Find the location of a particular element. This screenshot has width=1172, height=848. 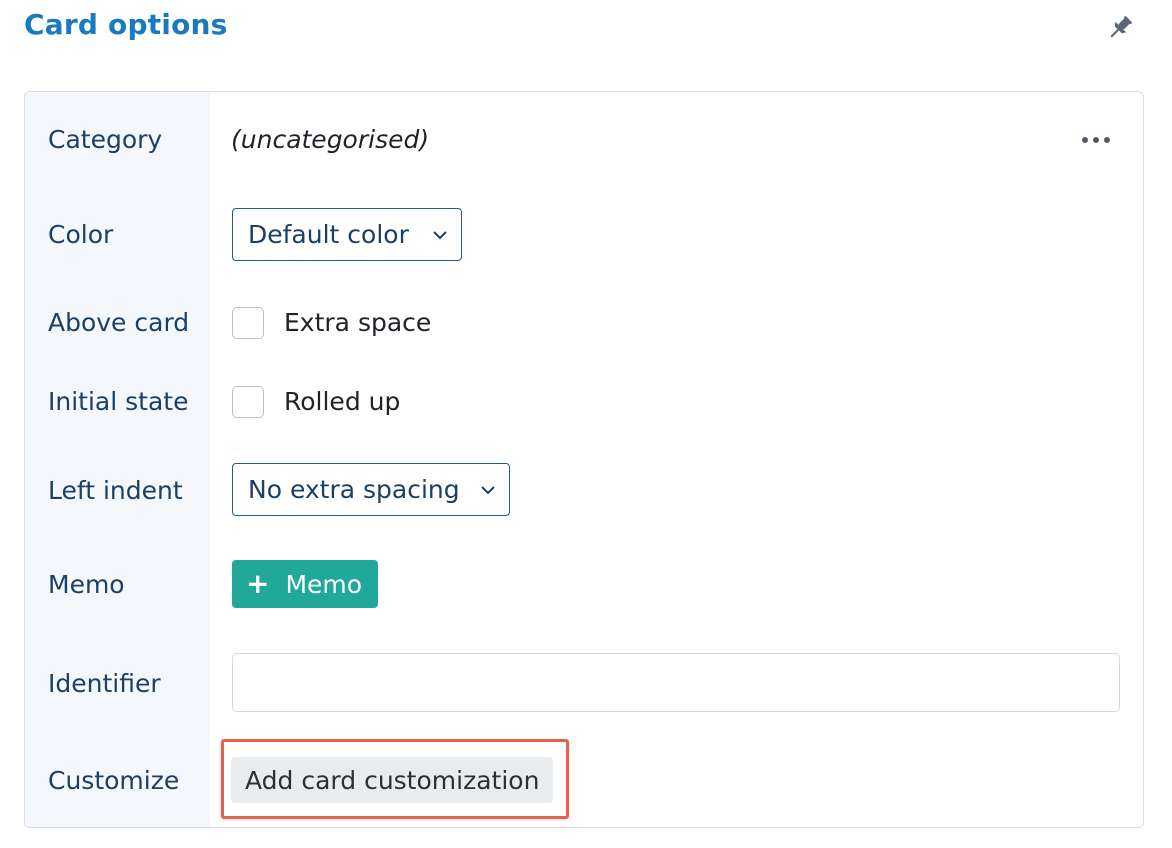

color-select-value: Default color is located at coordinates (328, 234).